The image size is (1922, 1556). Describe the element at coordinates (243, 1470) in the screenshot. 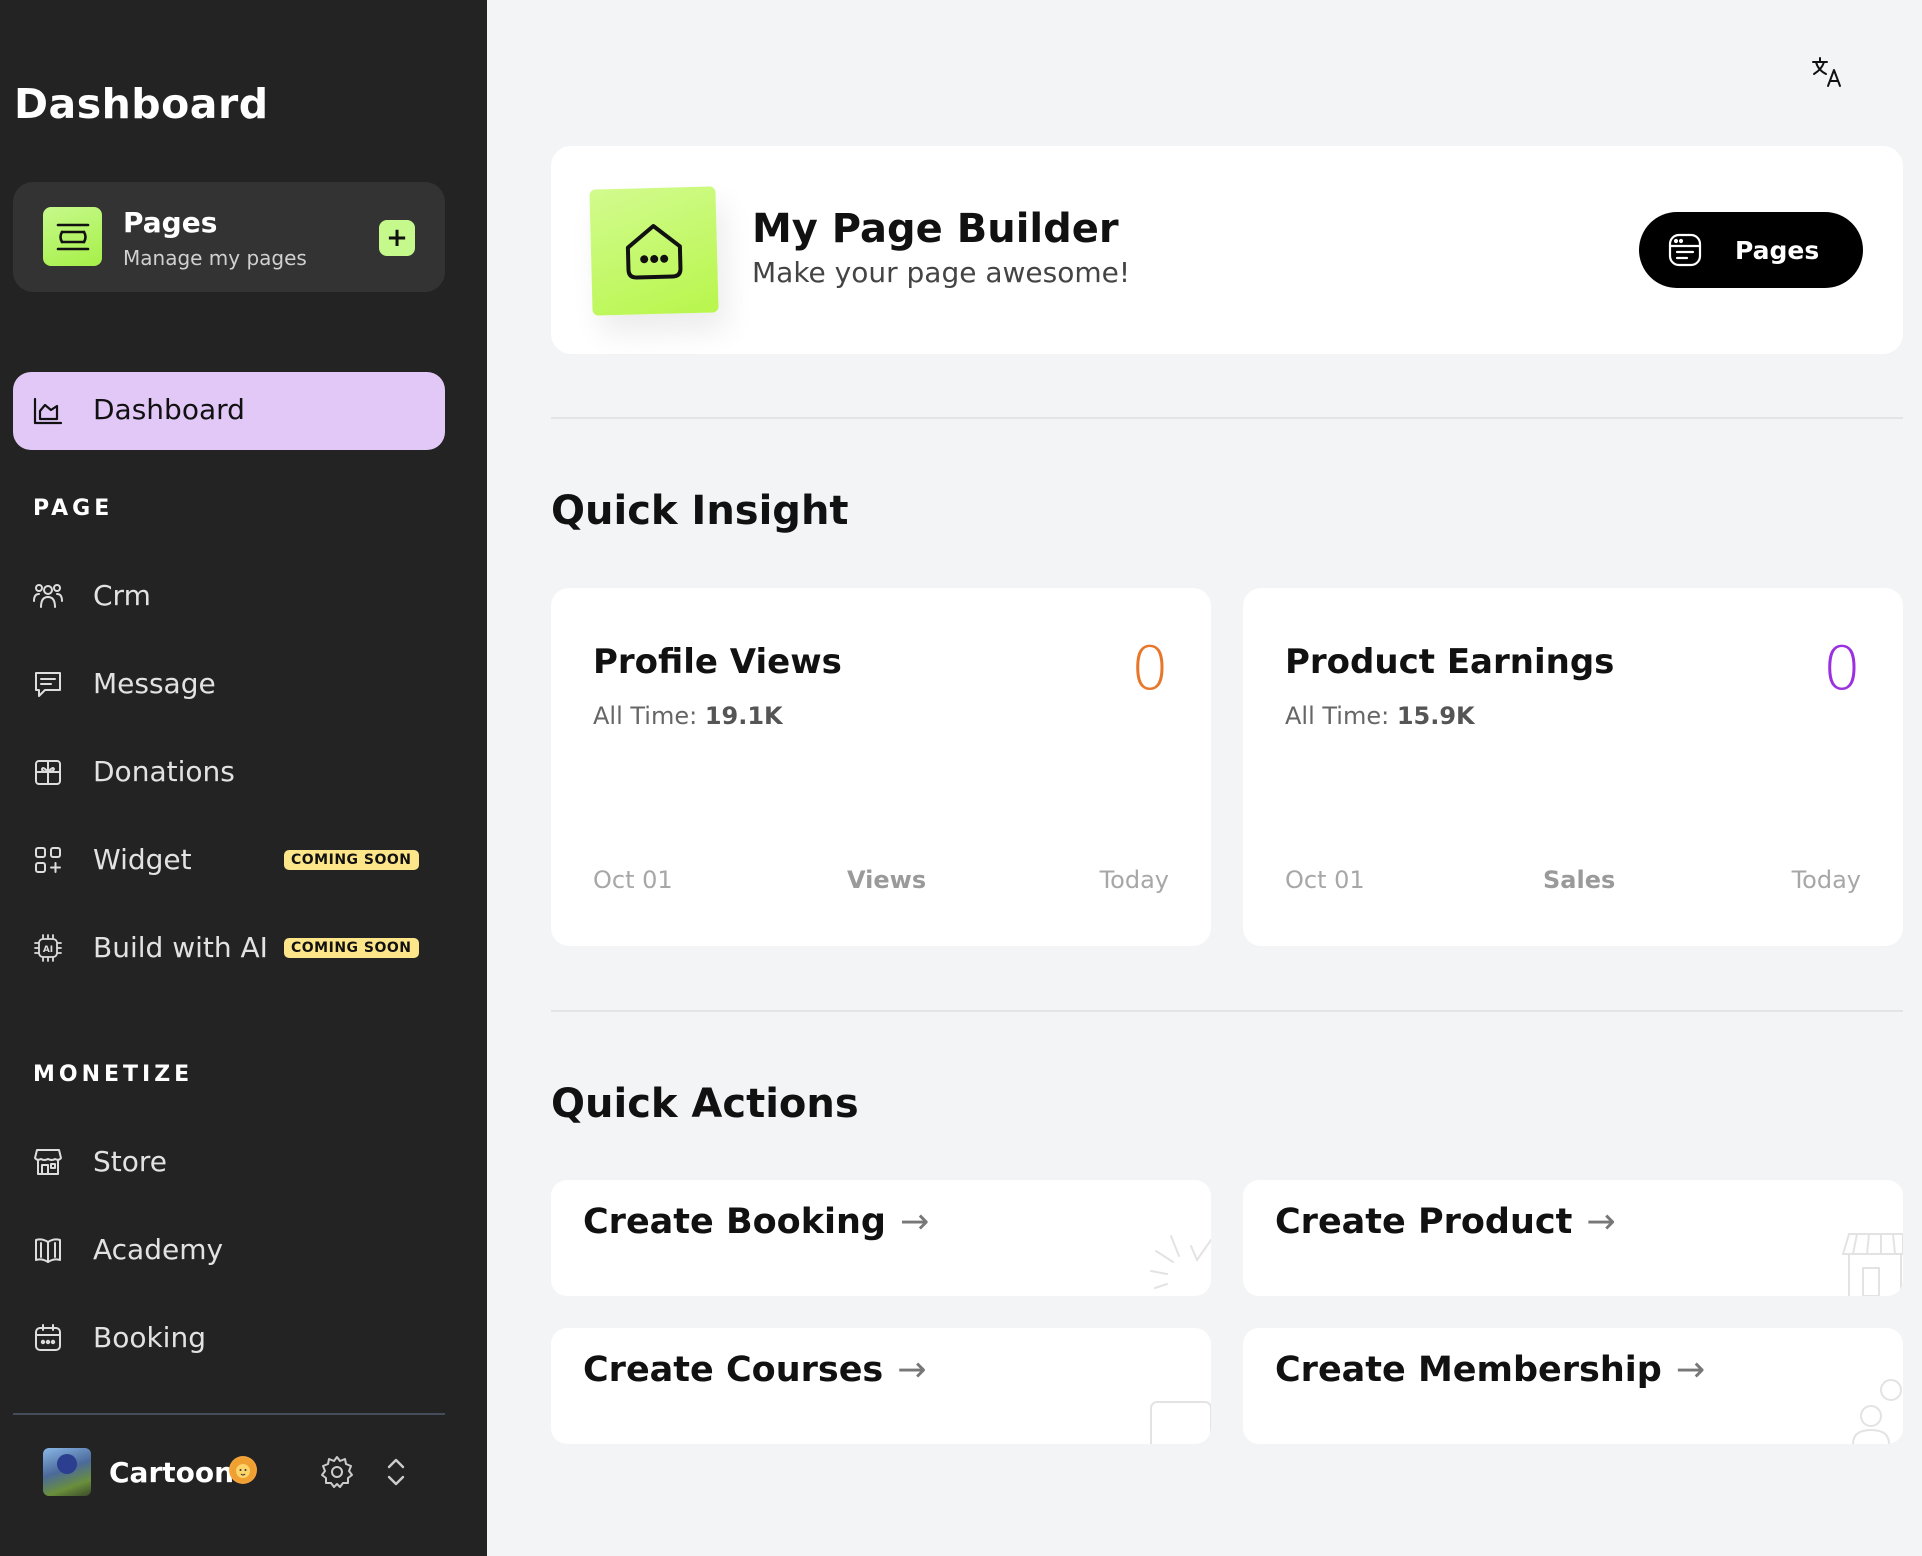

I see `lion-emoji-icon` at that location.